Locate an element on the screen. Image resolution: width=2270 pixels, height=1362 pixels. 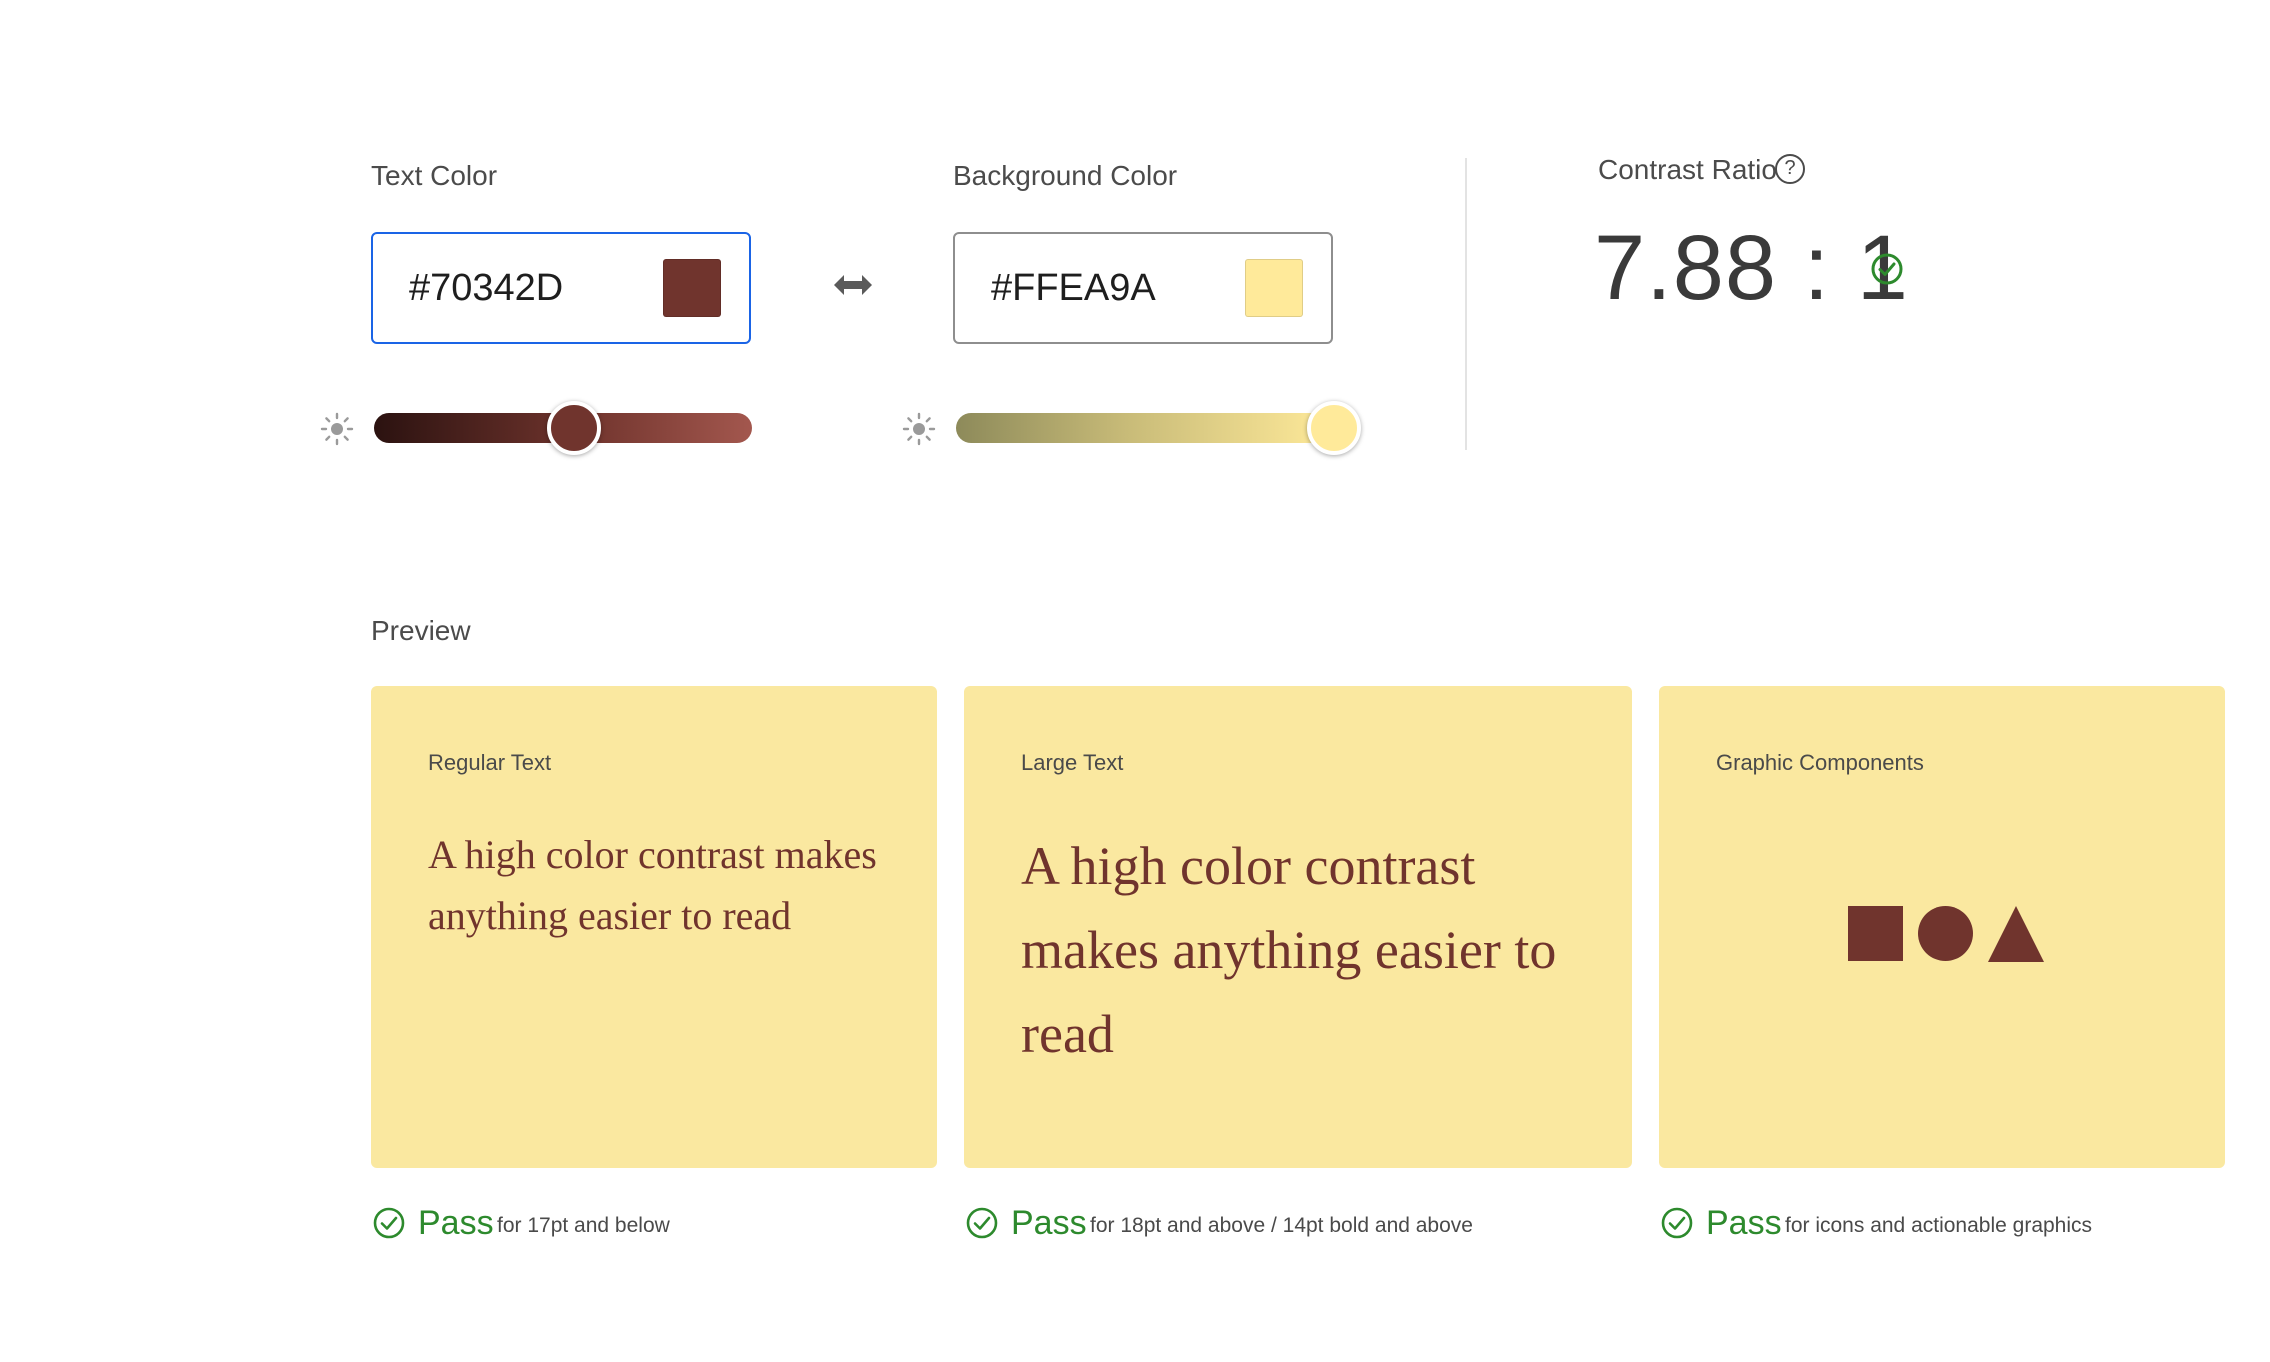
text-brightness-slider is located at coordinates (563, 428).